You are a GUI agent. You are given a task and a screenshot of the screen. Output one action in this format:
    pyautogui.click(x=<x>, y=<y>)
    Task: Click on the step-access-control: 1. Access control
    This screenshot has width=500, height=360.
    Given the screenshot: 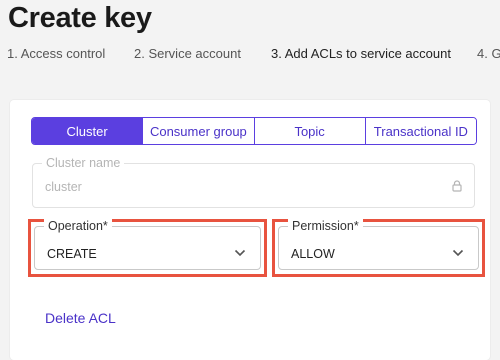 What is the action you would take?
    pyautogui.click(x=56, y=53)
    